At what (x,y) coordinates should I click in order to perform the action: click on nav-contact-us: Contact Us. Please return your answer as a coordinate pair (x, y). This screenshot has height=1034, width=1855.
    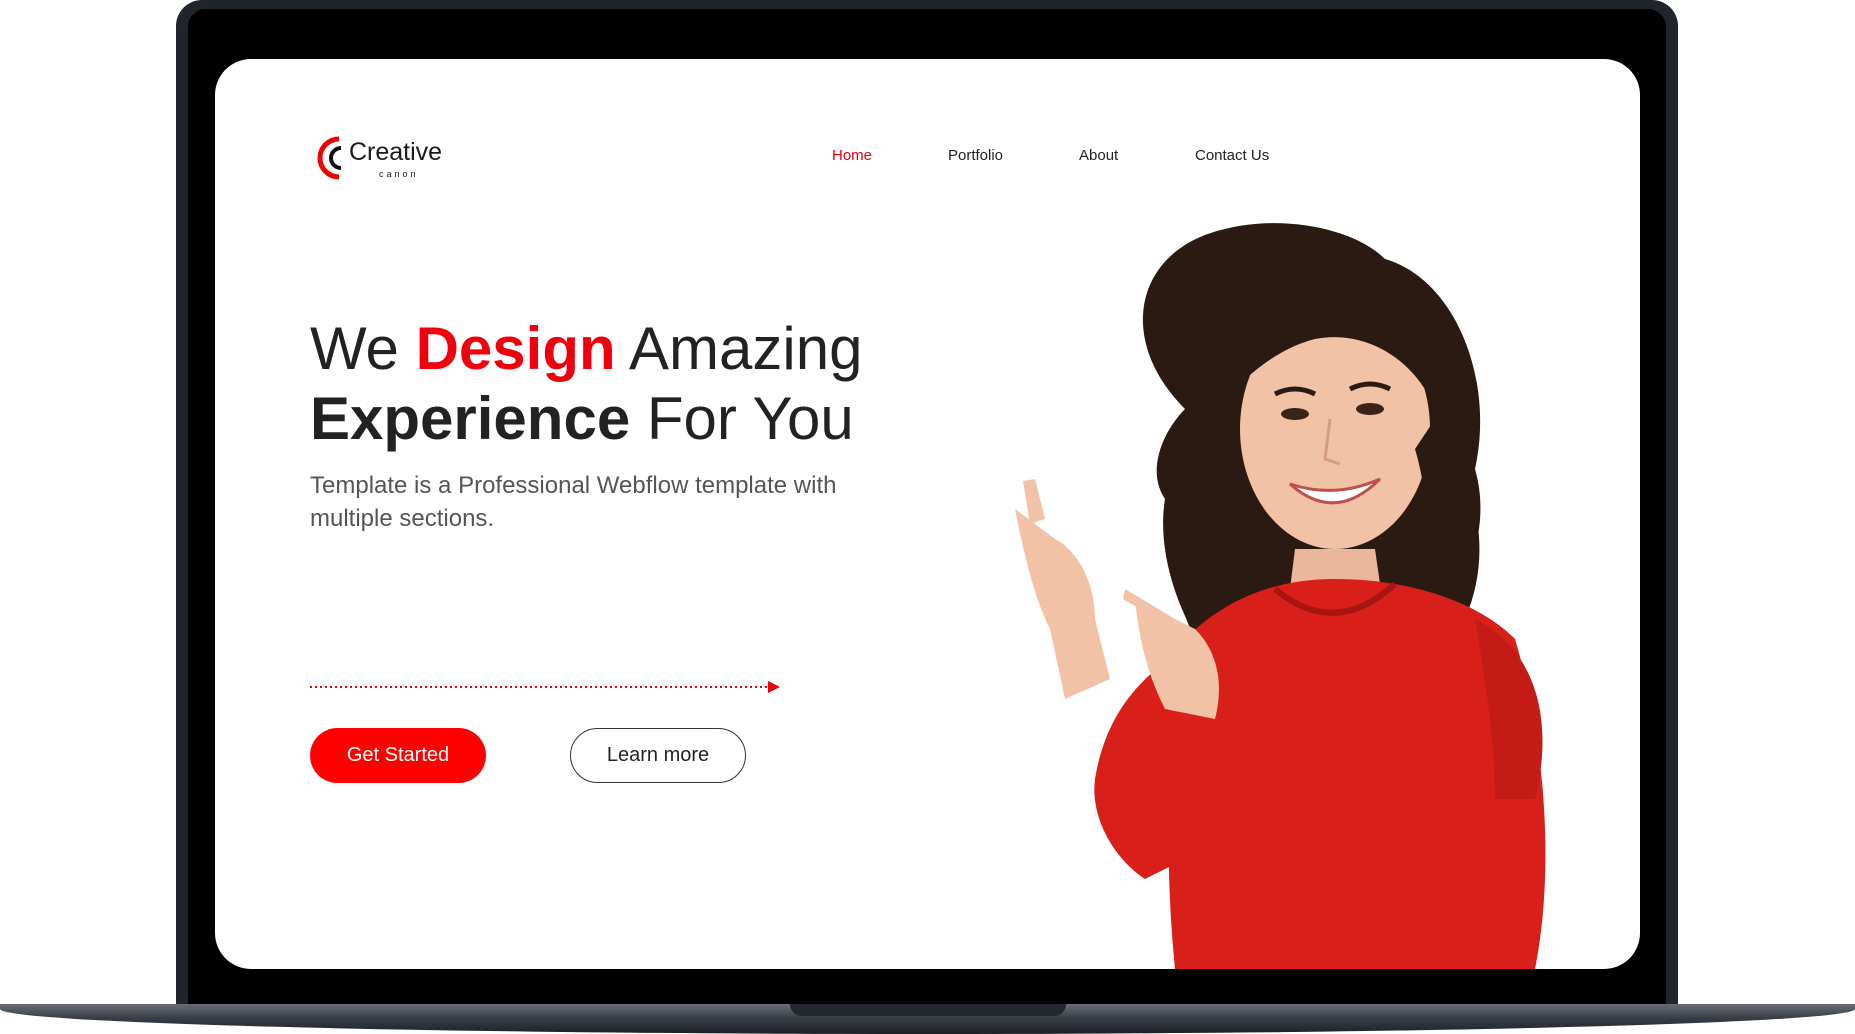
    Looking at the image, I should click on (1232, 155).